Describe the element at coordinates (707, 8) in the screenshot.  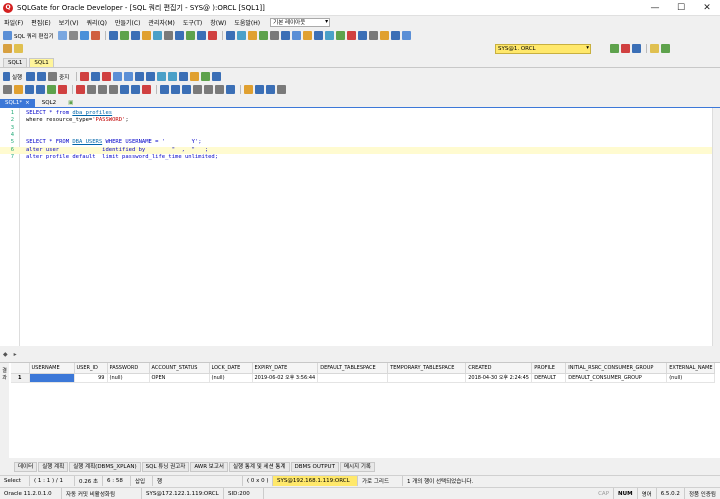
I see `close-button: ✕` at that location.